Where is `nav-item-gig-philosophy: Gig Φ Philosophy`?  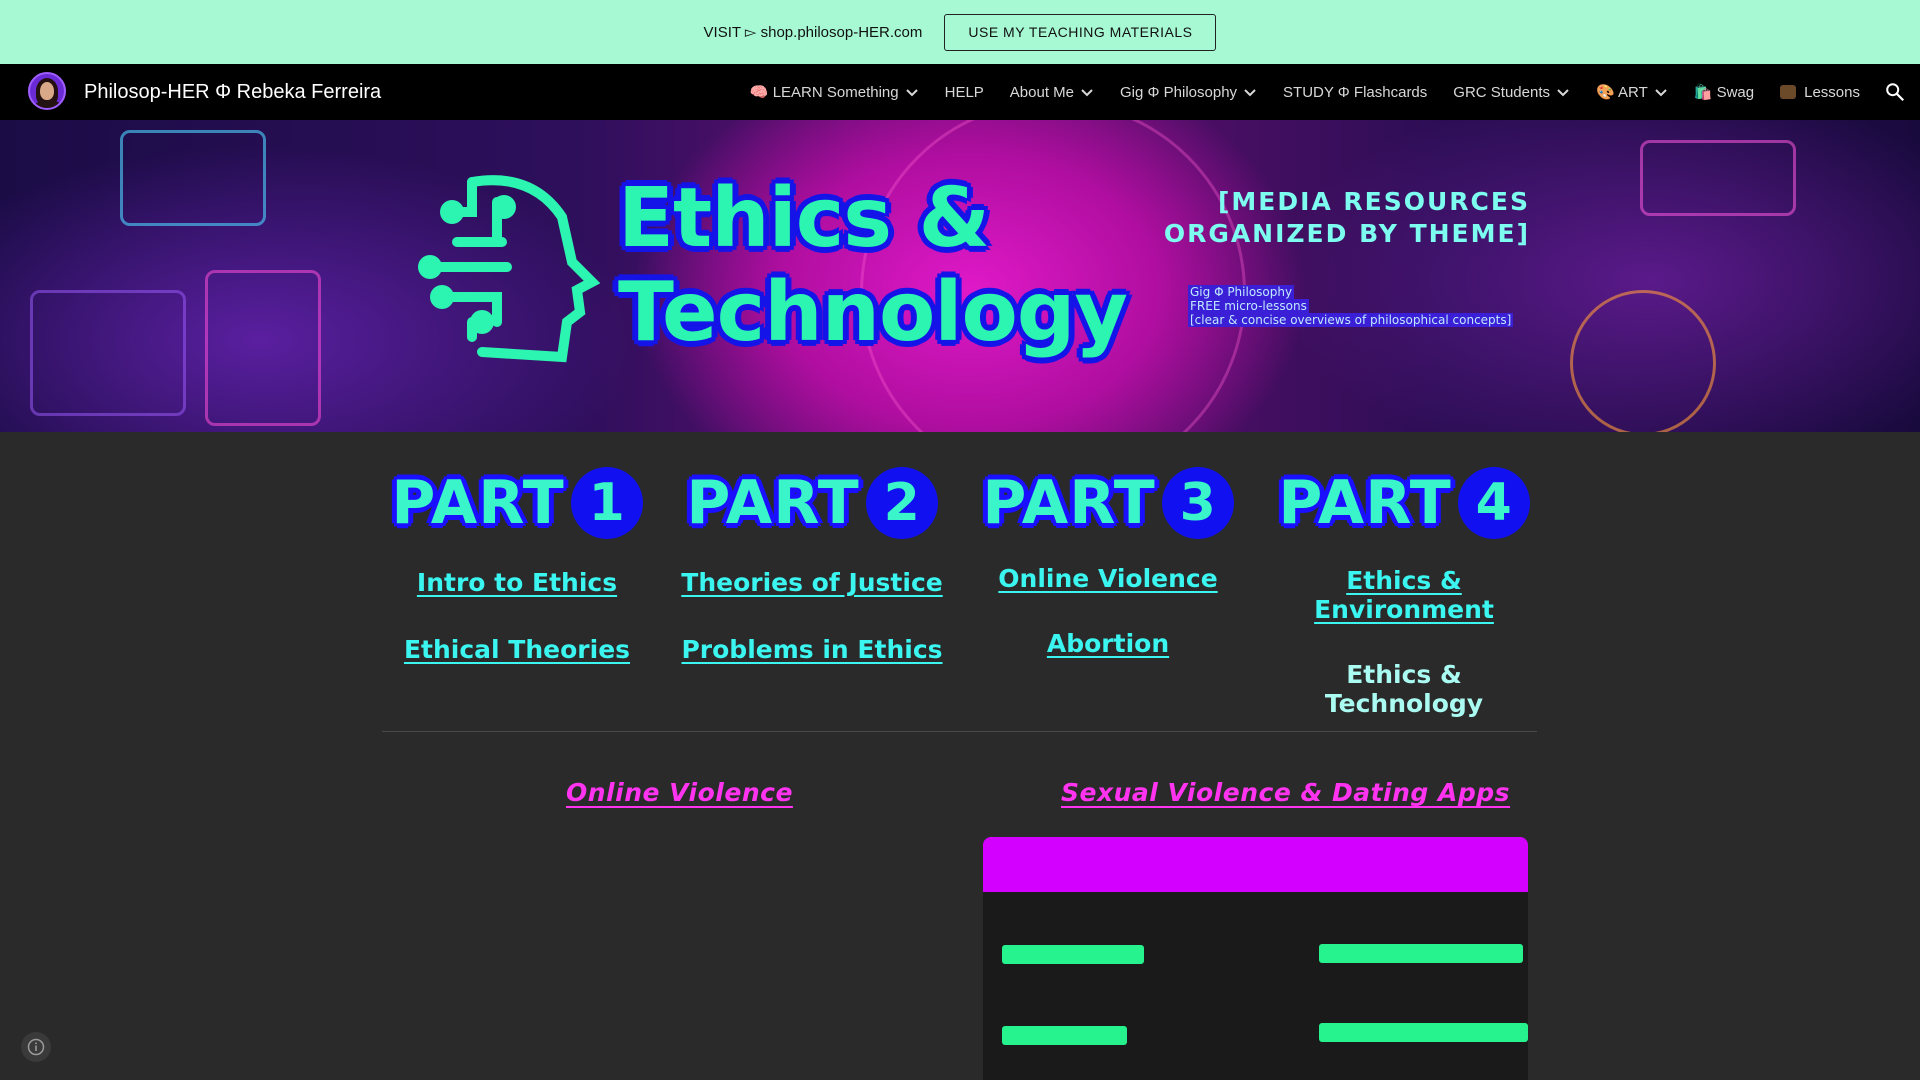
nav-item-gig-philosophy: Gig Φ Philosophy is located at coordinates (1188, 92).